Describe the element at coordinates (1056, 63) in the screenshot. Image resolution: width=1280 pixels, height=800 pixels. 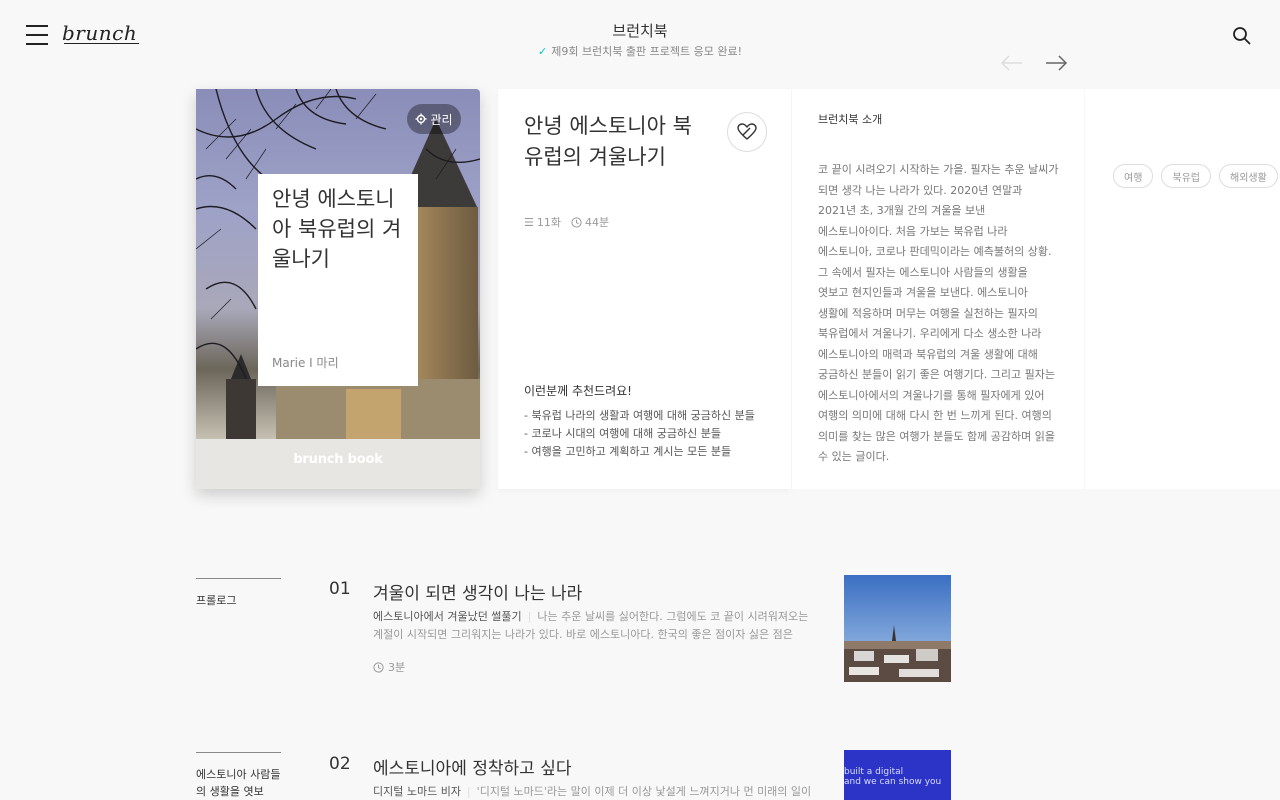
I see `next-arrow-icon` at that location.